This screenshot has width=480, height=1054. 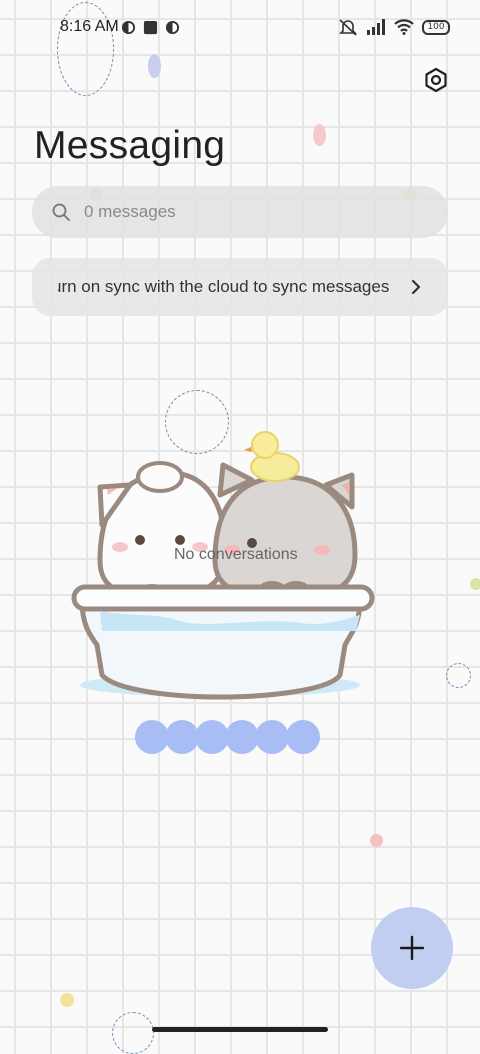 What do you see at coordinates (89, 26) in the screenshot?
I see `status-time: 8:16 AM` at bounding box center [89, 26].